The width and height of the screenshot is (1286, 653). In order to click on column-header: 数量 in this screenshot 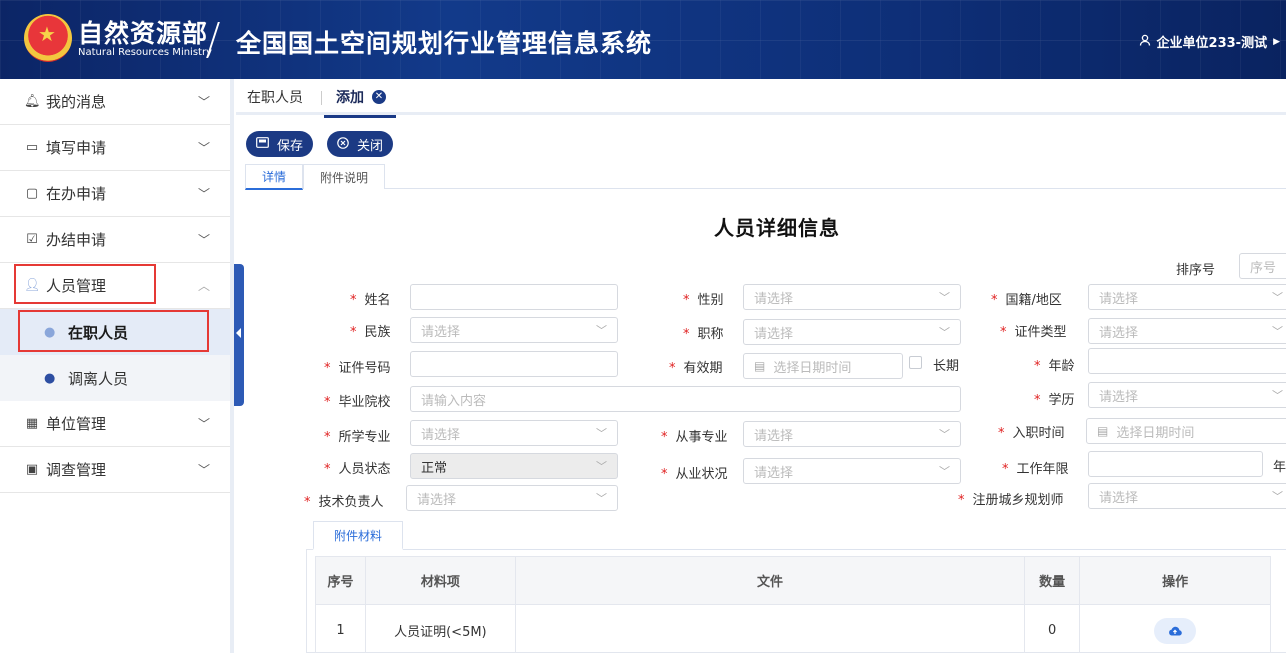, I will do `click(1052, 580)`.